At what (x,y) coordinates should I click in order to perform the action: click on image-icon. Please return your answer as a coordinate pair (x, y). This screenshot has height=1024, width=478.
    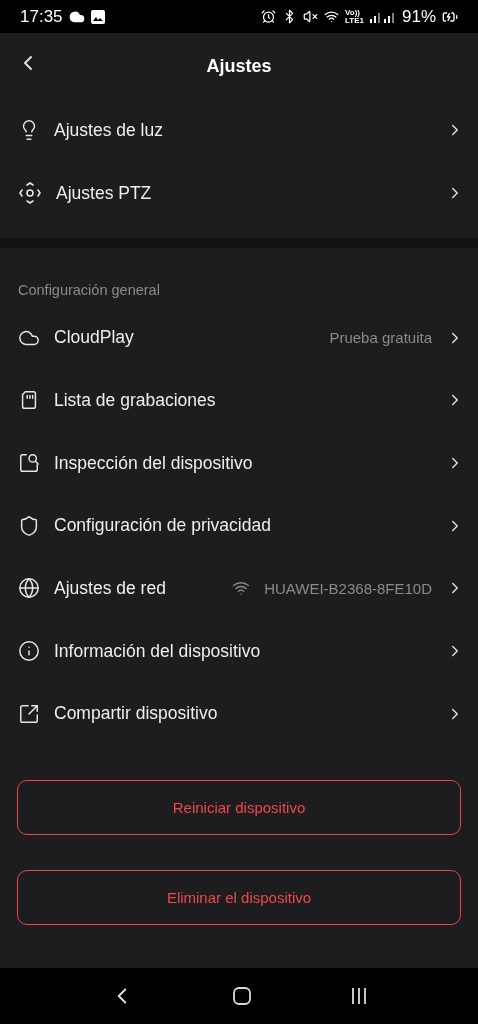
    Looking at the image, I should click on (97, 16).